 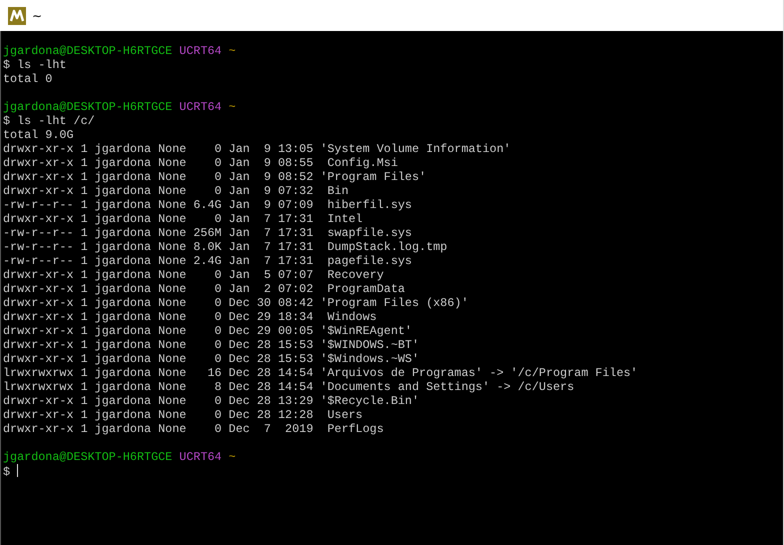 I want to click on output-line: total 9.0G, so click(x=38, y=135).